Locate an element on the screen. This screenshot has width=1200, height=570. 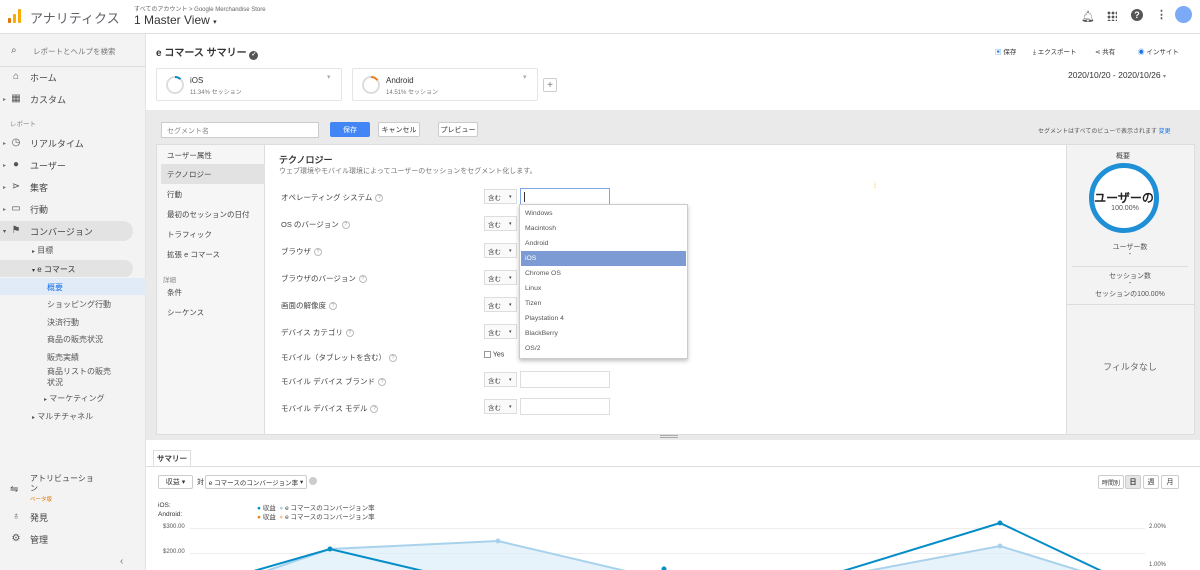
line-chart is located at coordinates (677, 545).